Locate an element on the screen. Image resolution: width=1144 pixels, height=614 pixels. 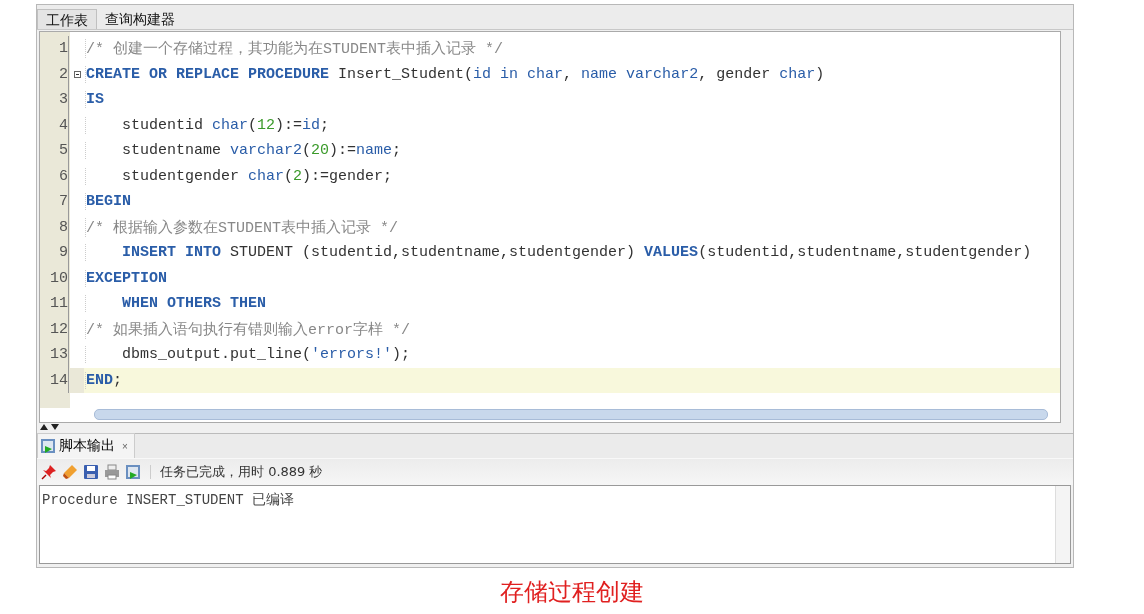
code-line: studentname varchar2(20):=name; is located at coordinates (243, 151).